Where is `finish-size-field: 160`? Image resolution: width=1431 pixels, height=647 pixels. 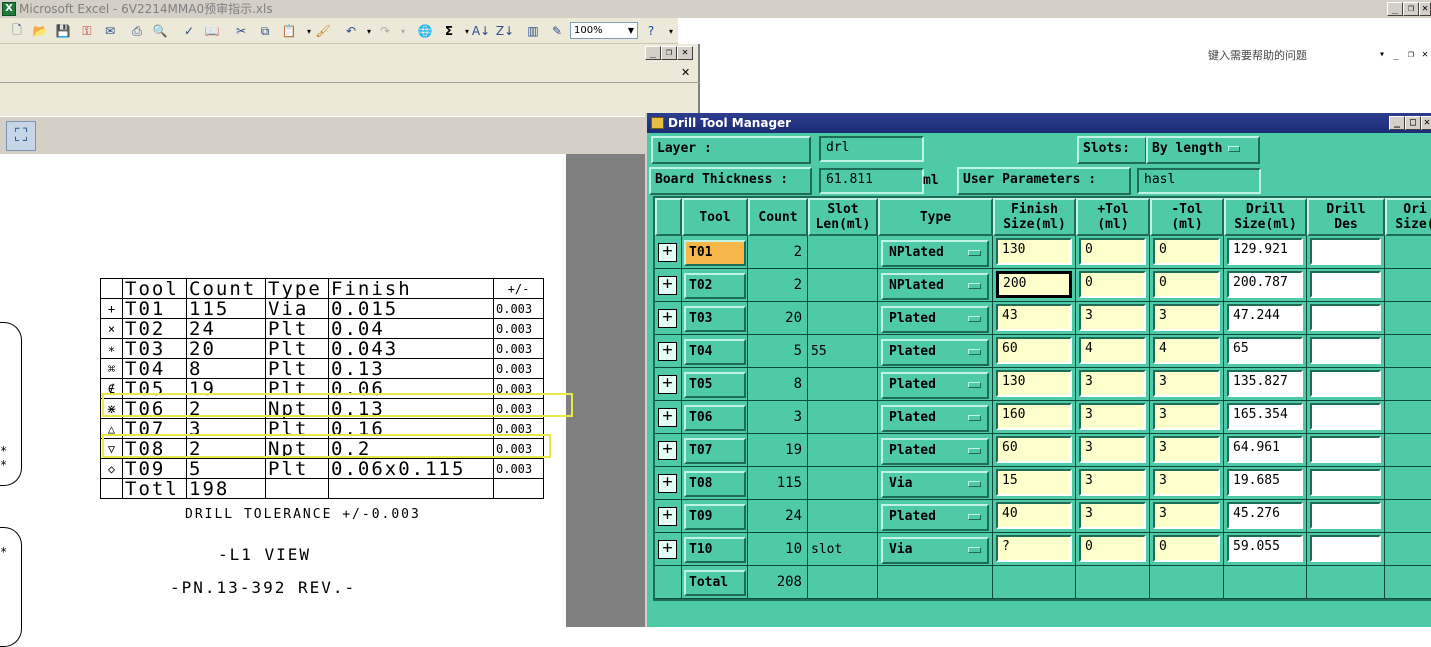 finish-size-field: 160 is located at coordinates (1034, 416).